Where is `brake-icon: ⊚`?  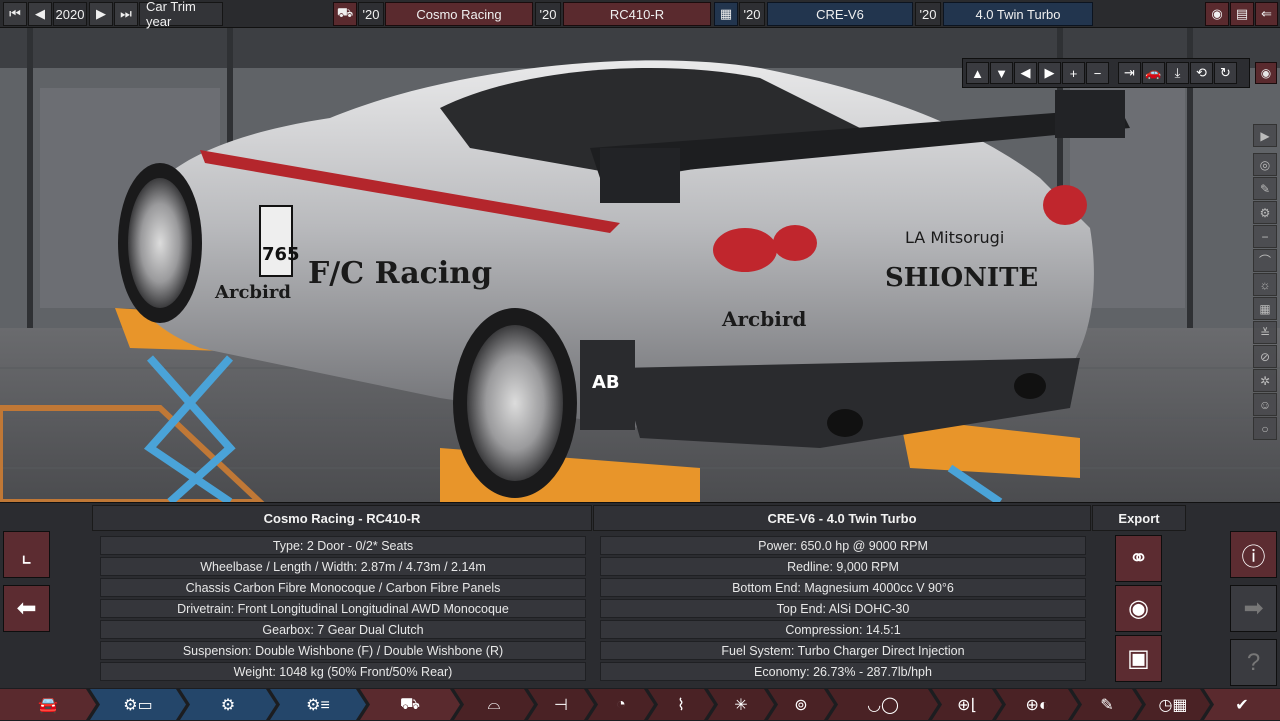 brake-icon: ⊚ is located at coordinates (801, 705).